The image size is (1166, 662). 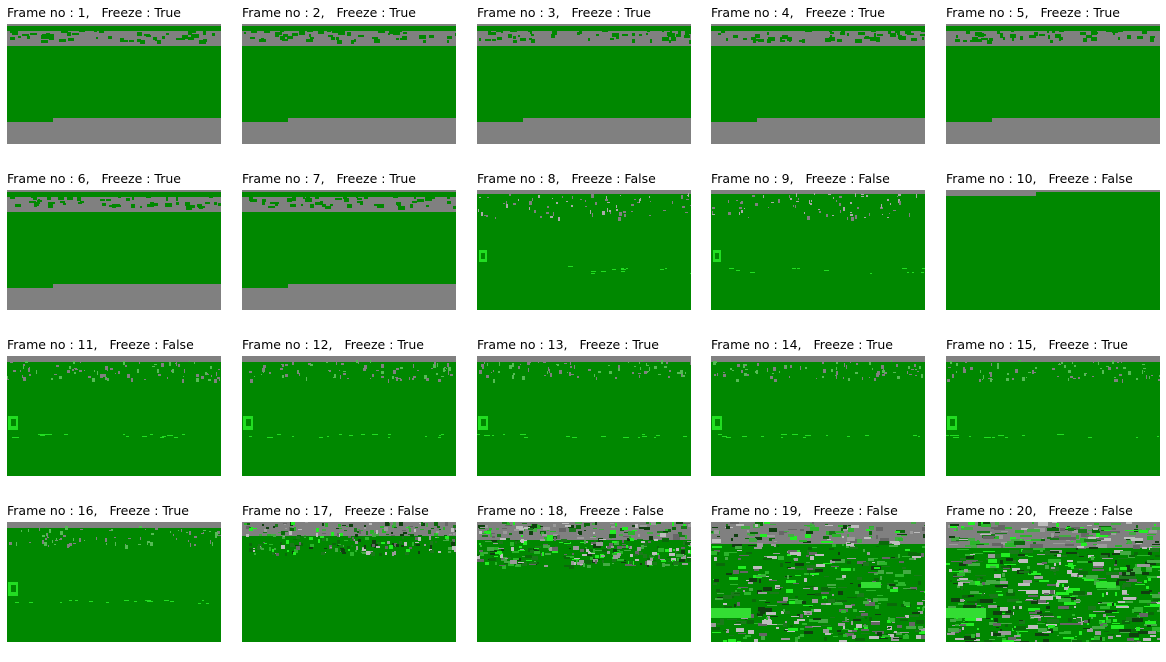 What do you see at coordinates (329, 178) in the screenshot?
I see `frame-title: Frame no : 7, Freeze : True` at bounding box center [329, 178].